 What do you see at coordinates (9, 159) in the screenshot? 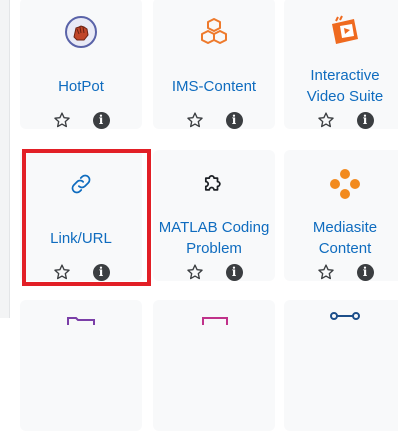
I see `left-divider` at bounding box center [9, 159].